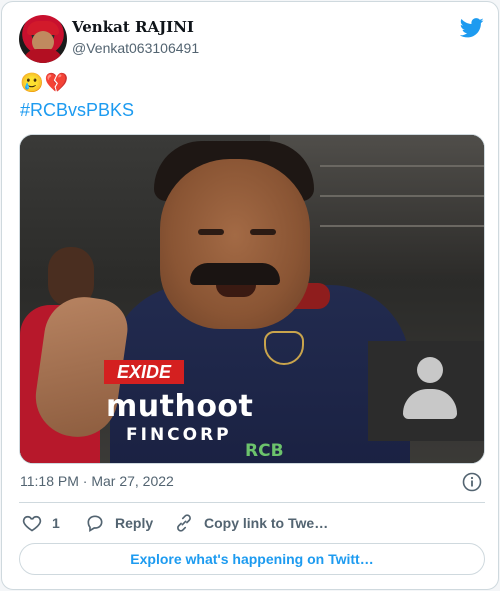 The width and height of the screenshot is (500, 591). I want to click on avatar-shirt, so click(43, 56).